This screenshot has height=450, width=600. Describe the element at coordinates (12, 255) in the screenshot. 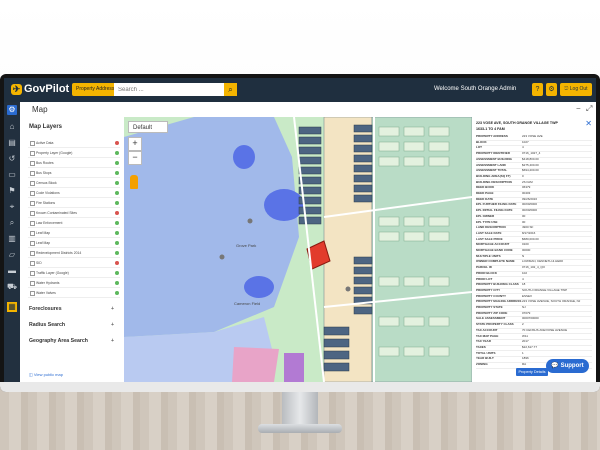

I see `nav-files-icon: ▱` at that location.